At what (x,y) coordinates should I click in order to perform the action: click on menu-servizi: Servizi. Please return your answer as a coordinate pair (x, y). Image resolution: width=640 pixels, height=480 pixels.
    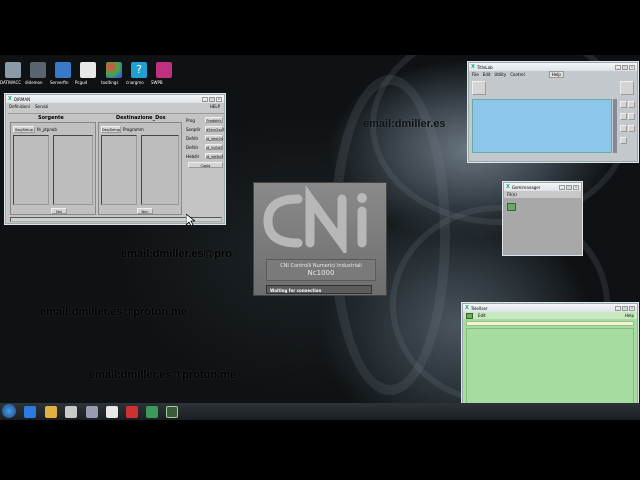
    Looking at the image, I should click on (41, 106).